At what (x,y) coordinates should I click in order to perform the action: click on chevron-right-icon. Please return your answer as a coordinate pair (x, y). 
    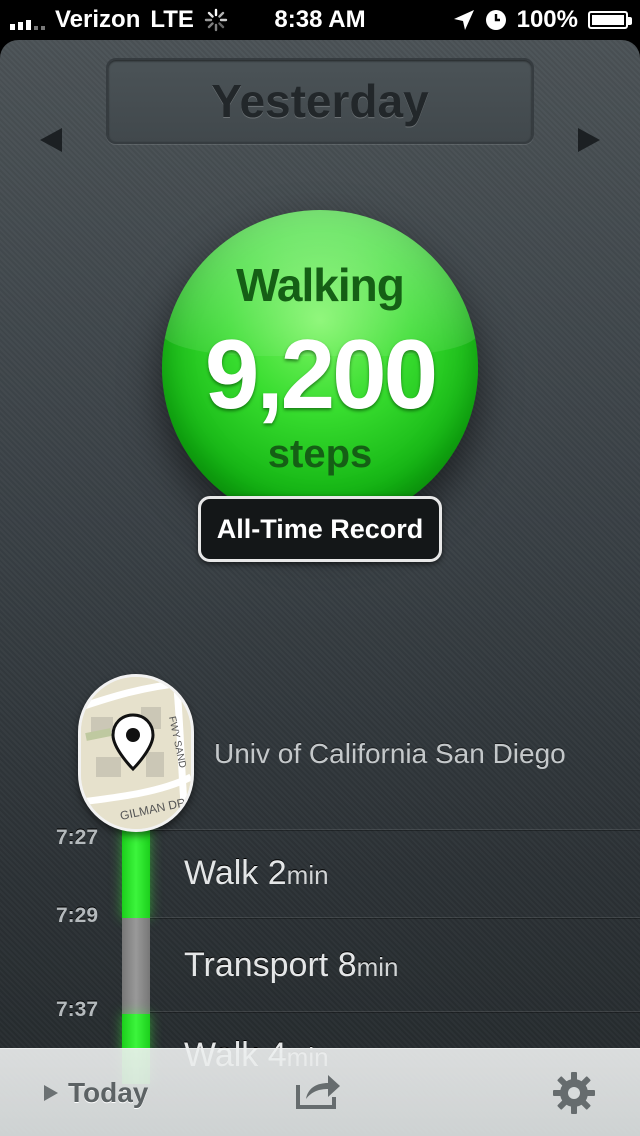
    Looking at the image, I should click on (589, 140).